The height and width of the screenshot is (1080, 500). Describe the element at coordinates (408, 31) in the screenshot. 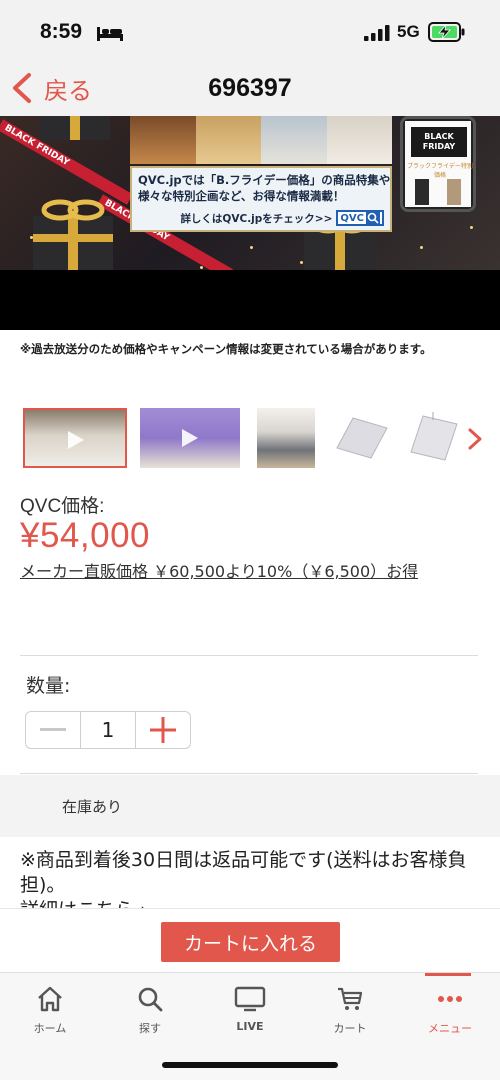

I see `network-type: 5G` at that location.